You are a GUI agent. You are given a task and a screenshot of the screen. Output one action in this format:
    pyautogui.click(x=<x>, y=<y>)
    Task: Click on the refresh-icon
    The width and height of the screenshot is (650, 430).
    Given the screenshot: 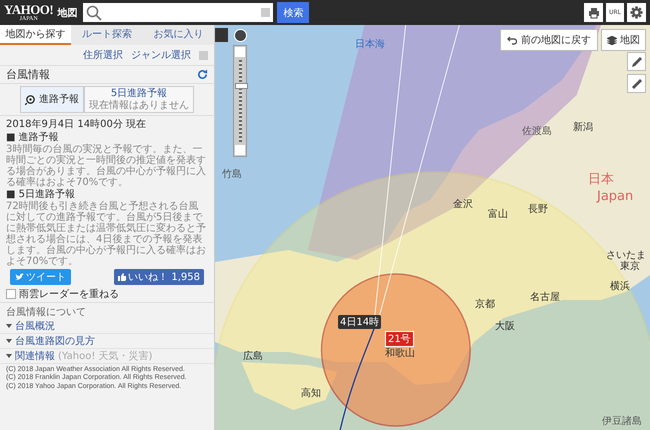 What is the action you would take?
    pyautogui.click(x=202, y=74)
    